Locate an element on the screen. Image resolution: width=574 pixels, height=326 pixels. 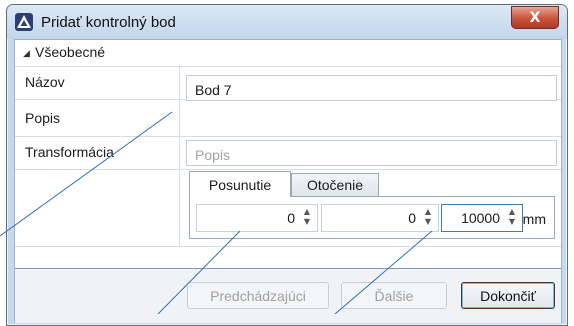
previous-button: Predchádzajúci is located at coordinates (258, 295).